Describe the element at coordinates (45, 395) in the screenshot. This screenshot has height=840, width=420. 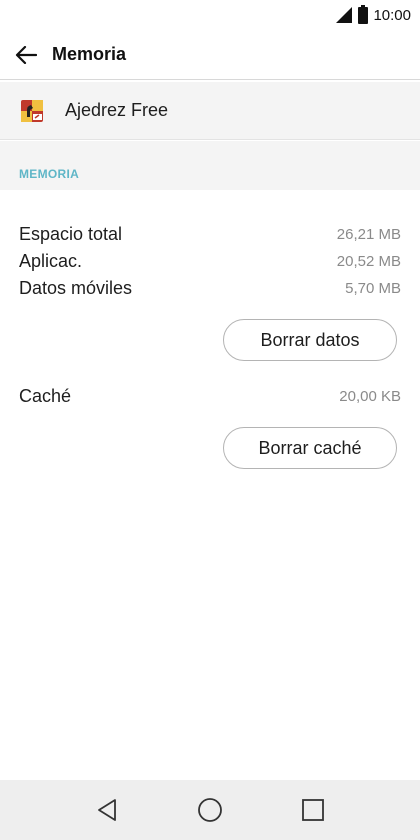
I see `cache-label: Caché` at that location.